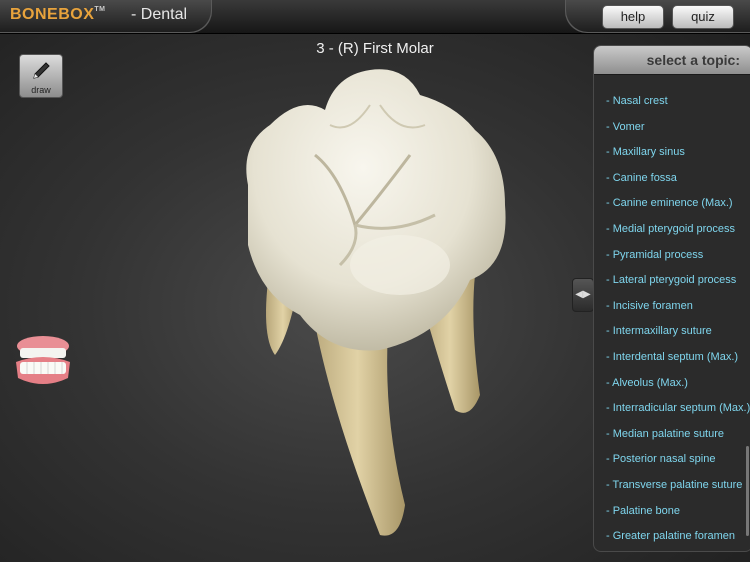 This screenshot has height=562, width=750. I want to click on topic-item: - Median palatine suture, so click(678, 435).